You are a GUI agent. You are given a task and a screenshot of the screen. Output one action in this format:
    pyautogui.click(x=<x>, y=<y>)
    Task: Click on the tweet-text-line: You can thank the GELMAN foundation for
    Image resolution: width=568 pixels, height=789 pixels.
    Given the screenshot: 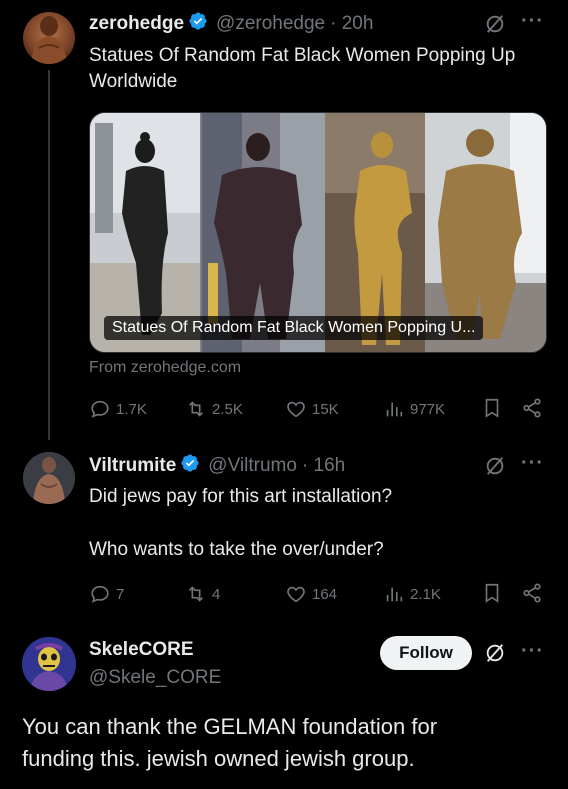 What is the action you would take?
    pyautogui.click(x=230, y=726)
    